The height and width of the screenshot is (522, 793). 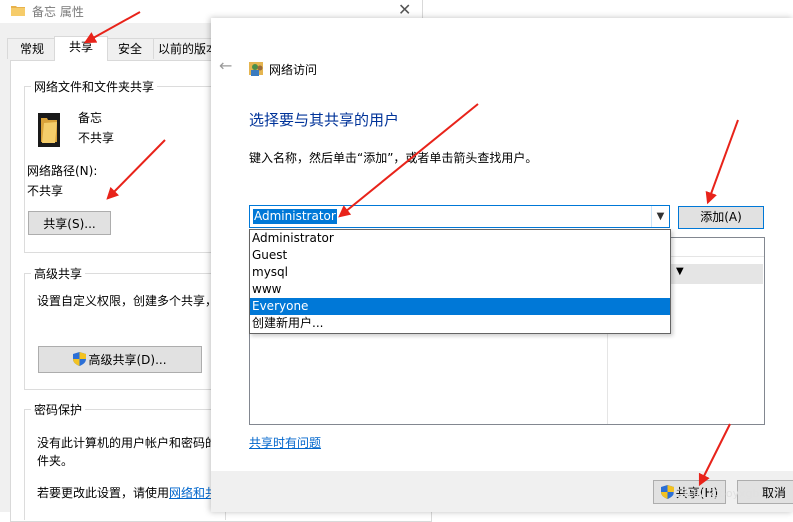 What do you see at coordinates (125, 460) in the screenshot?
I see `password-protection-group: 密码保护 没有此计算机的用户帐户和密码的 件夹。 若要更改此设置，请使用网络和共` at bounding box center [125, 460].